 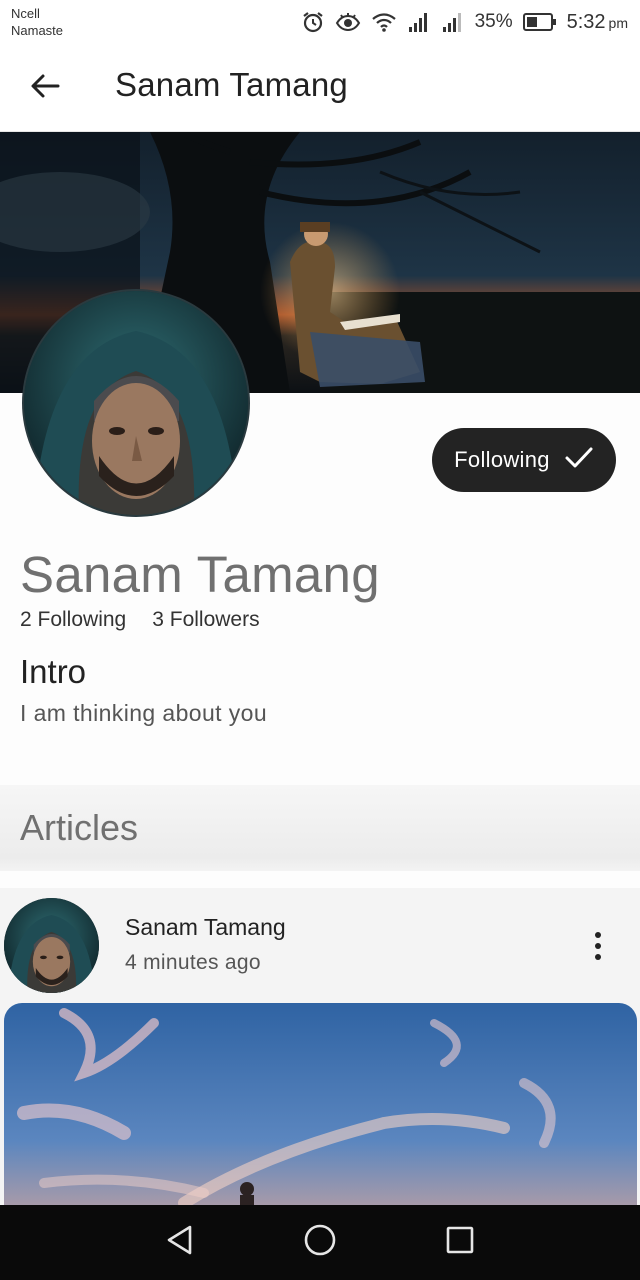 What do you see at coordinates (231, 84) in the screenshot?
I see `app-bar-title: Sanam Tamang` at bounding box center [231, 84].